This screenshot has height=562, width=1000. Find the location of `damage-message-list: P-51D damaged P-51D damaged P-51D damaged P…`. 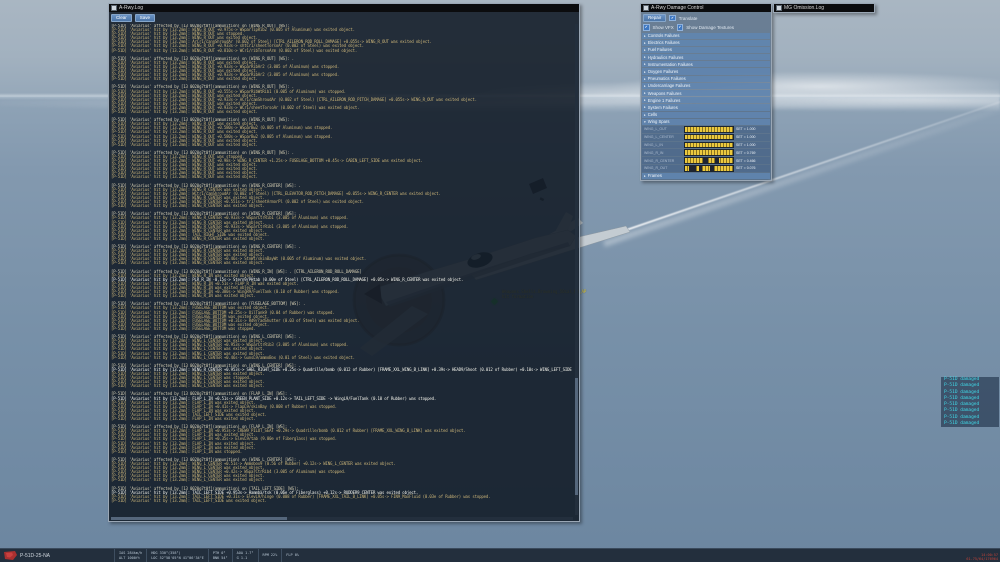

damage-message-list: P-51D damaged P-51D damaged P-51D damaged P… is located at coordinates (970, 402).